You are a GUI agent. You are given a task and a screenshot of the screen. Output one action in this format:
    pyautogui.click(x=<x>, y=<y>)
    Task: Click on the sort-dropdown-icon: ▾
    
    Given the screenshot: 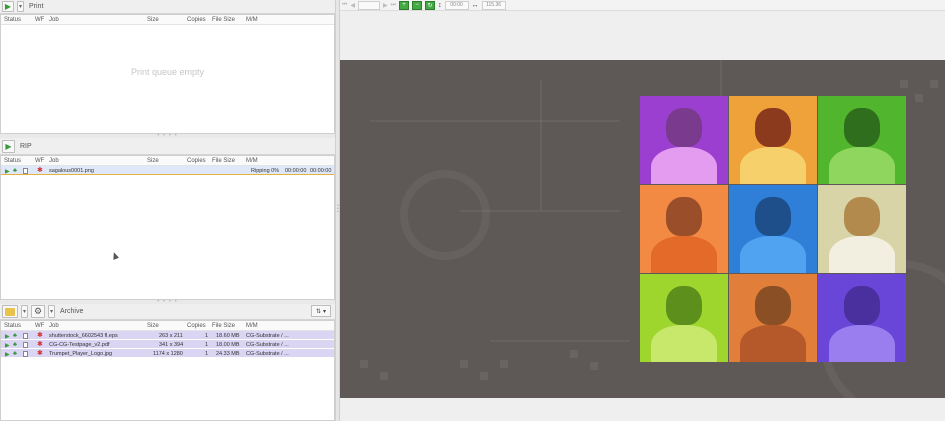 What is the action you would take?
    pyautogui.click(x=325, y=311)
    